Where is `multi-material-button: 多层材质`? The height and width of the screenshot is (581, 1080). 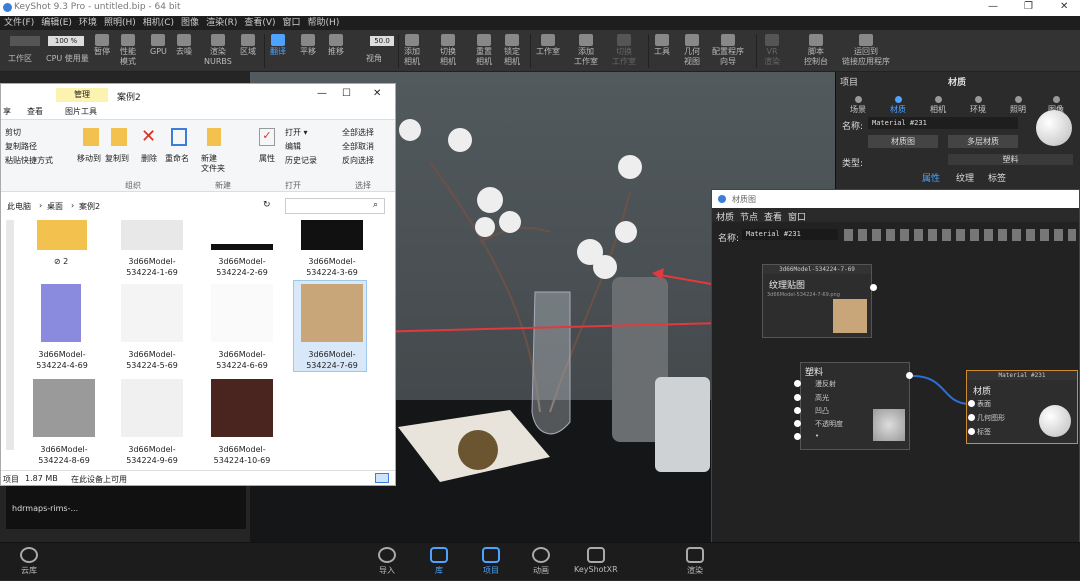 multi-material-button: 多层材质 is located at coordinates (983, 141).